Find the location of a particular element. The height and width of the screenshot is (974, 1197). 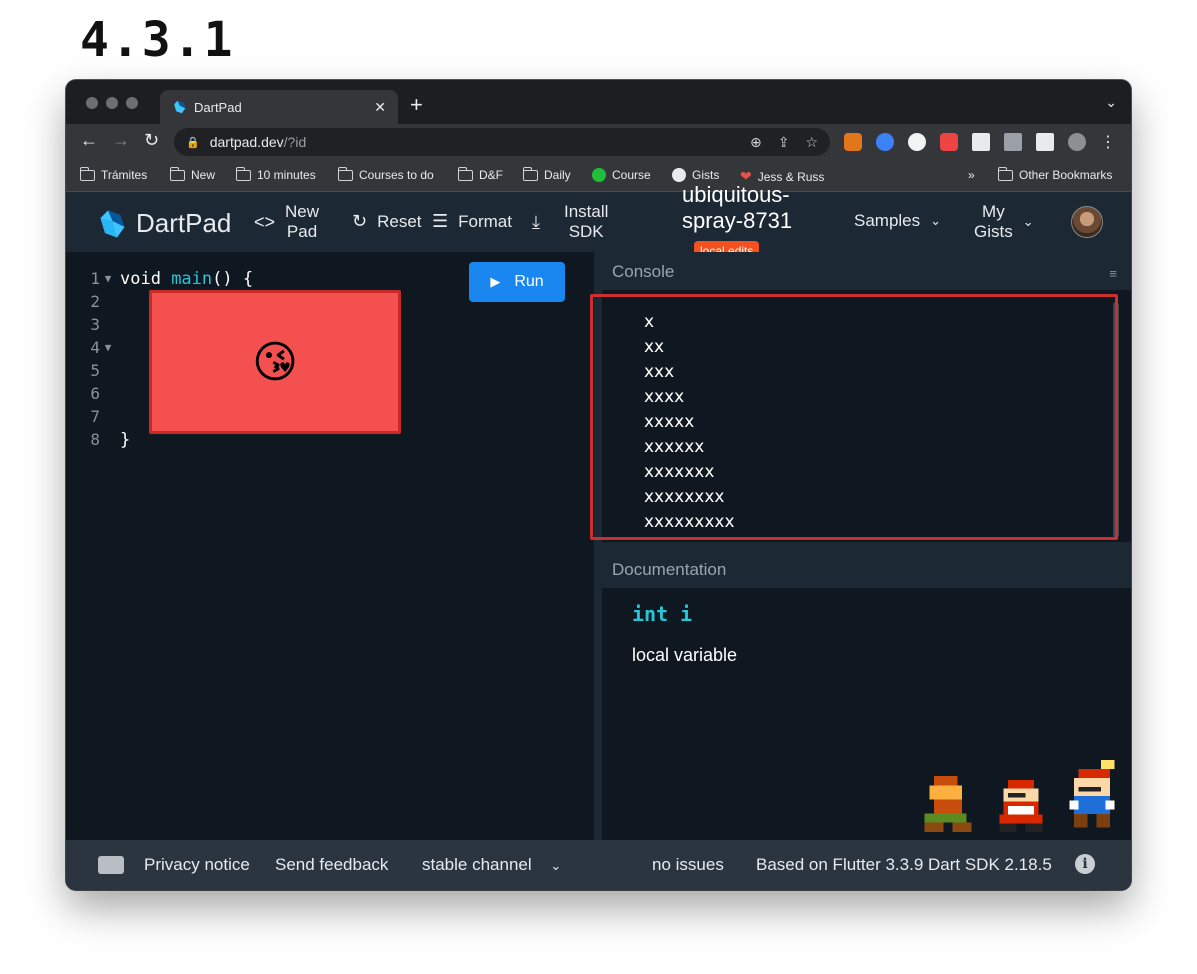

bookmark-star-icon: ☆ is located at coordinates (811, 142).